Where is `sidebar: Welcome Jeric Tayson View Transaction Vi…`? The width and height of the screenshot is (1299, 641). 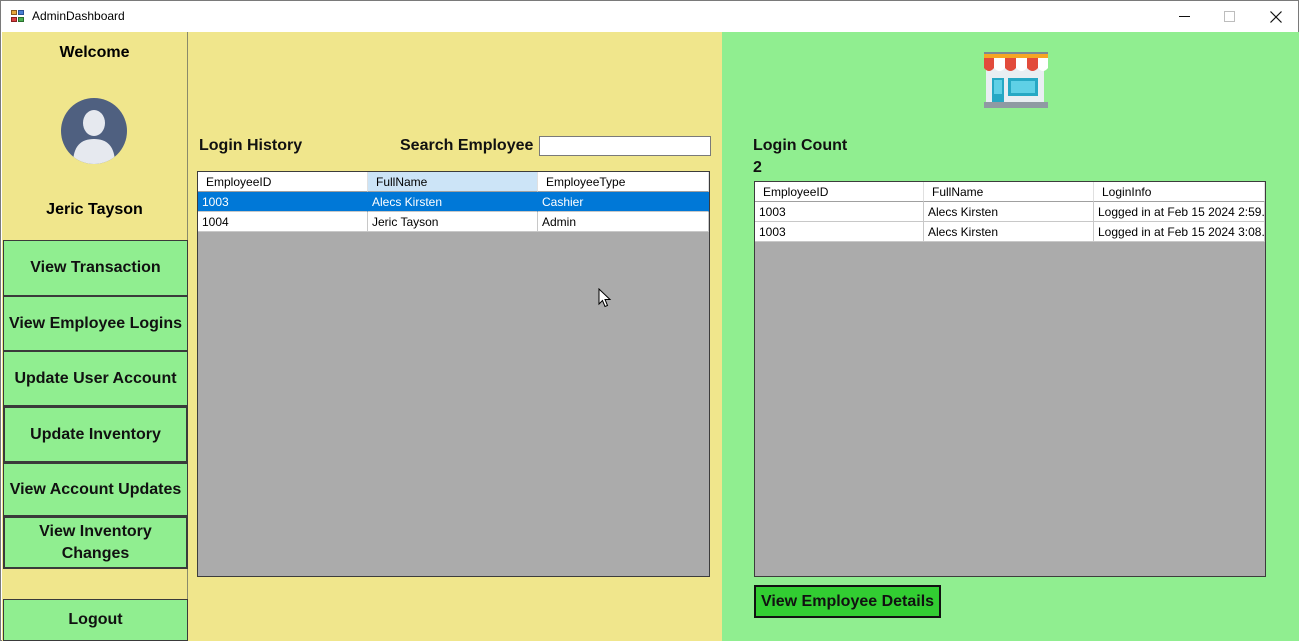 sidebar: Welcome Jeric Tayson View Transaction Vi… is located at coordinates (95, 336).